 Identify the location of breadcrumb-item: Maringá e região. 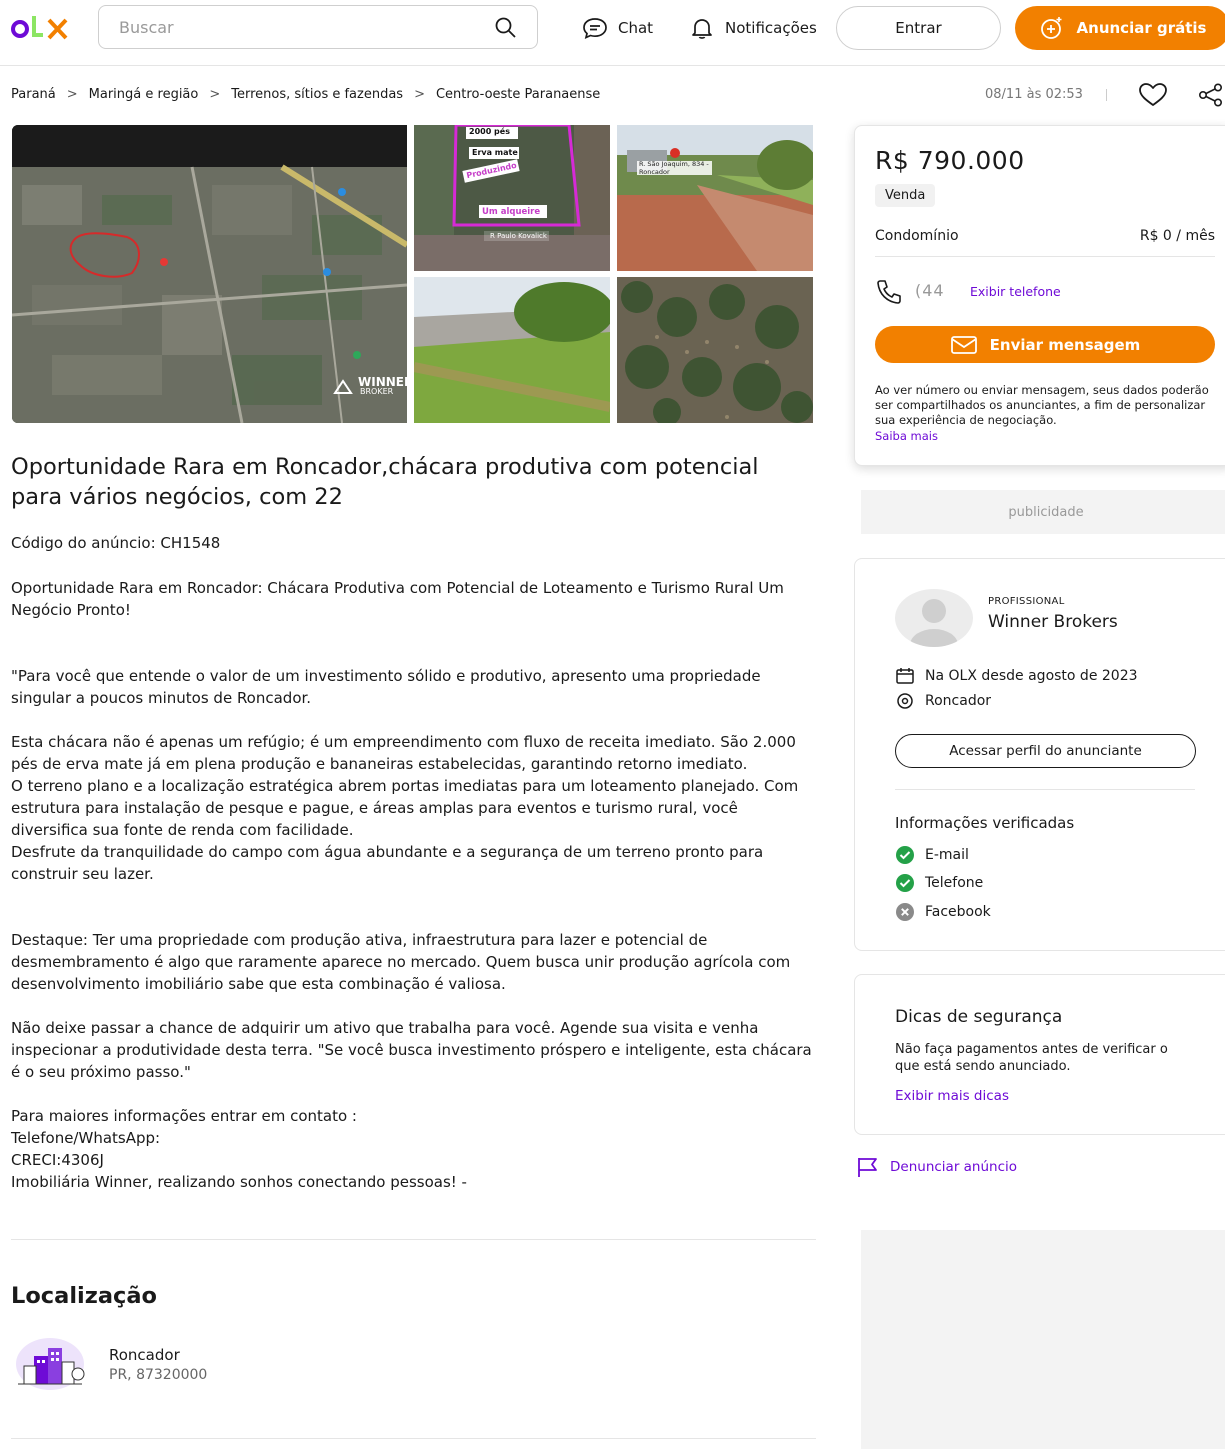
(144, 94).